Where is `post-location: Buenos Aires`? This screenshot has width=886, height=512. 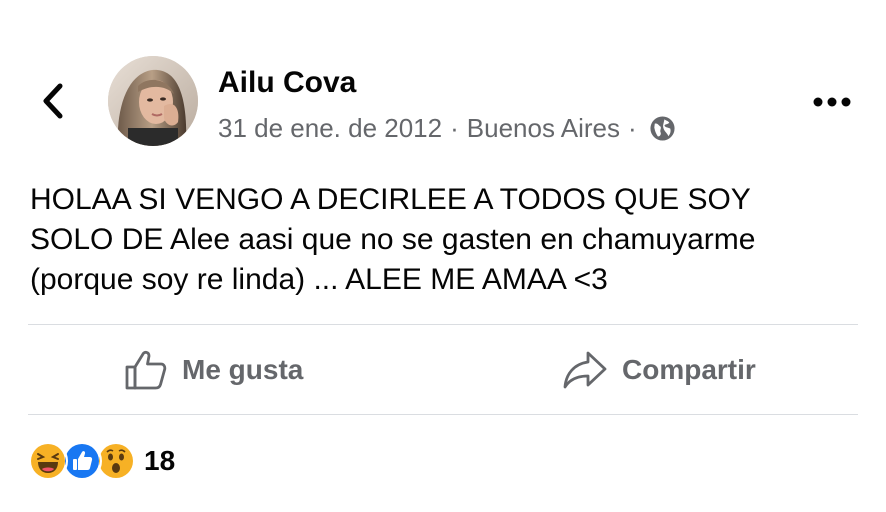 post-location: Buenos Aires is located at coordinates (543, 128).